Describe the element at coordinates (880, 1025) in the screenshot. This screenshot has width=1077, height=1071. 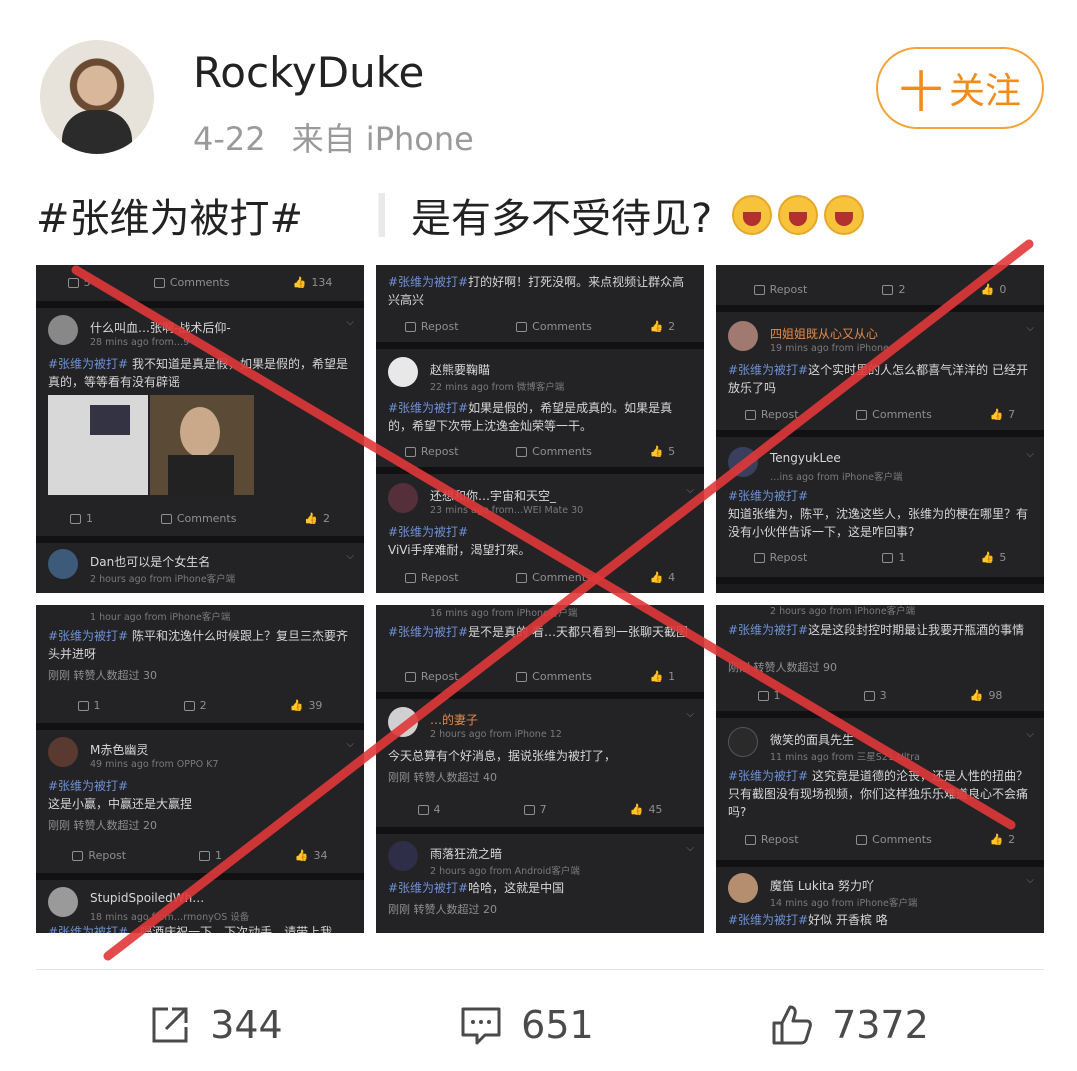
I see `like-count: 7372` at that location.